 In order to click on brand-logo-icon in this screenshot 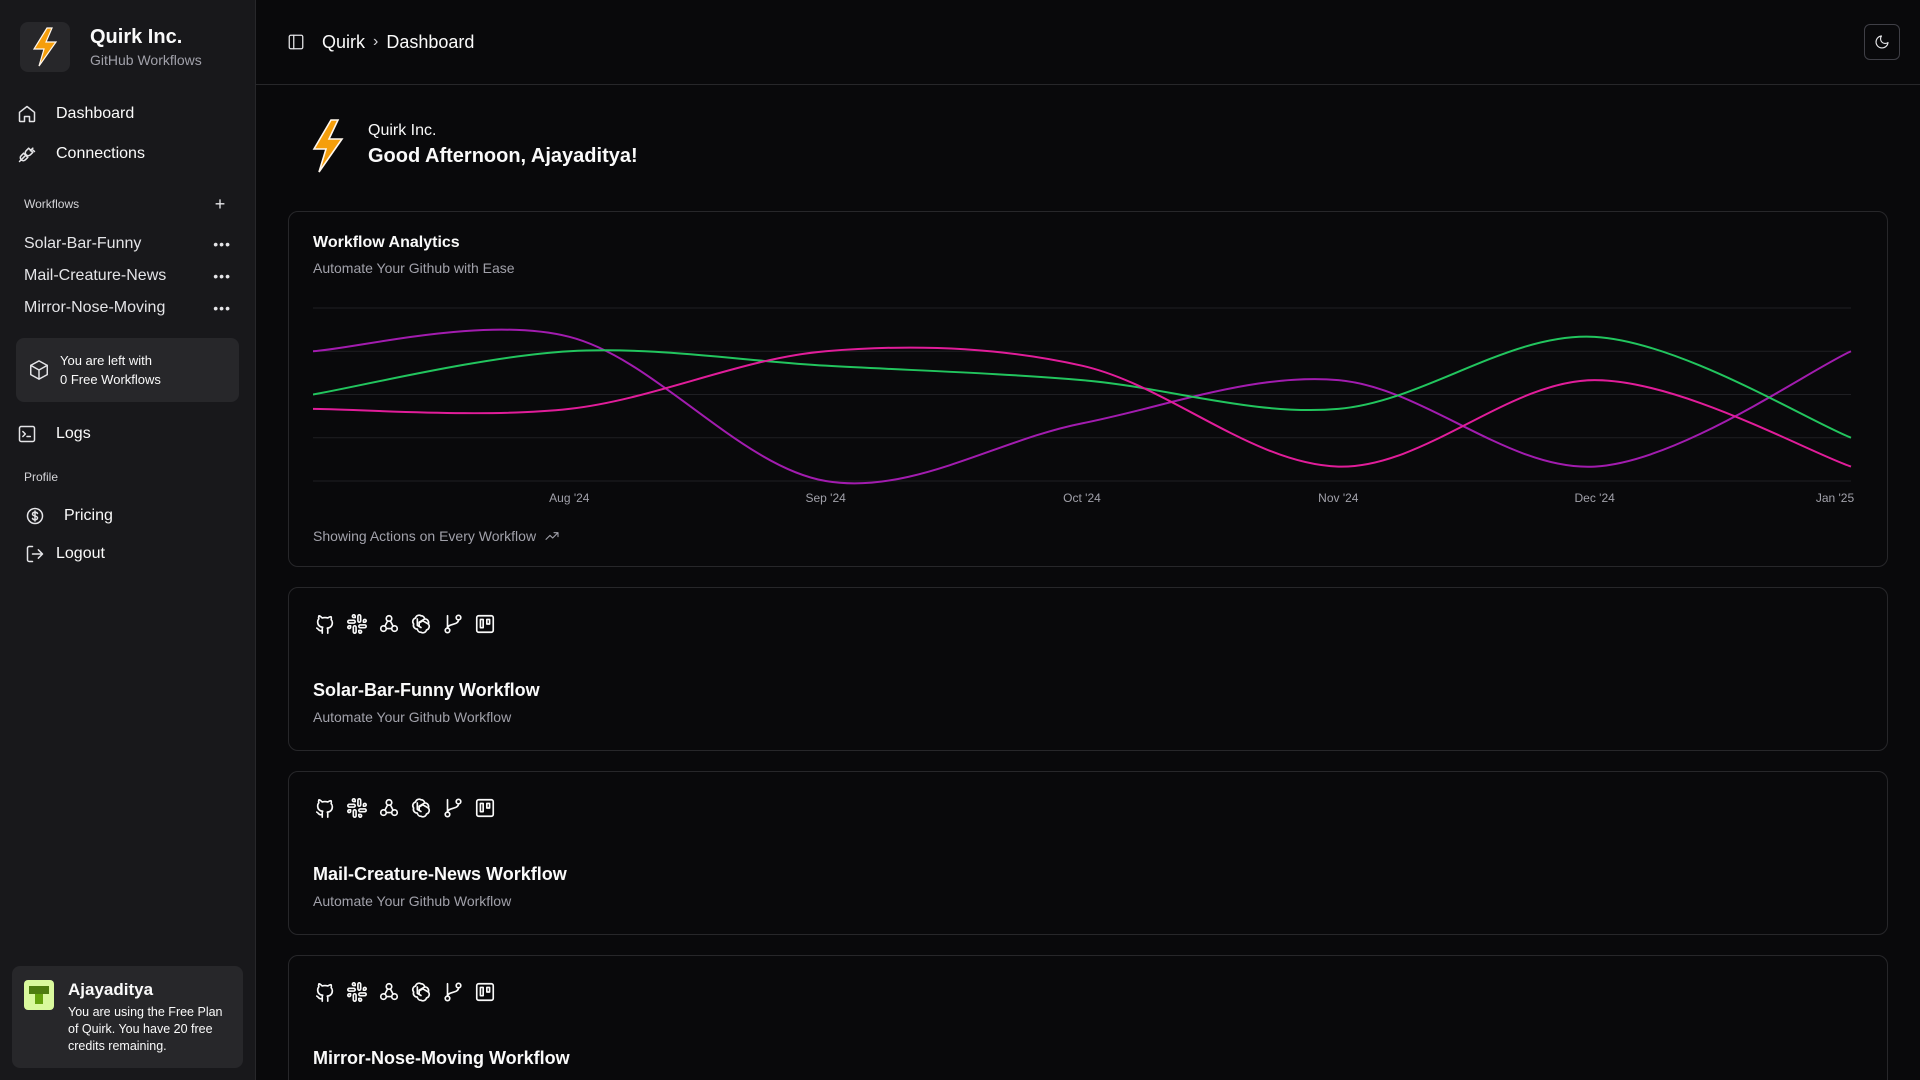, I will do `click(328, 146)`.